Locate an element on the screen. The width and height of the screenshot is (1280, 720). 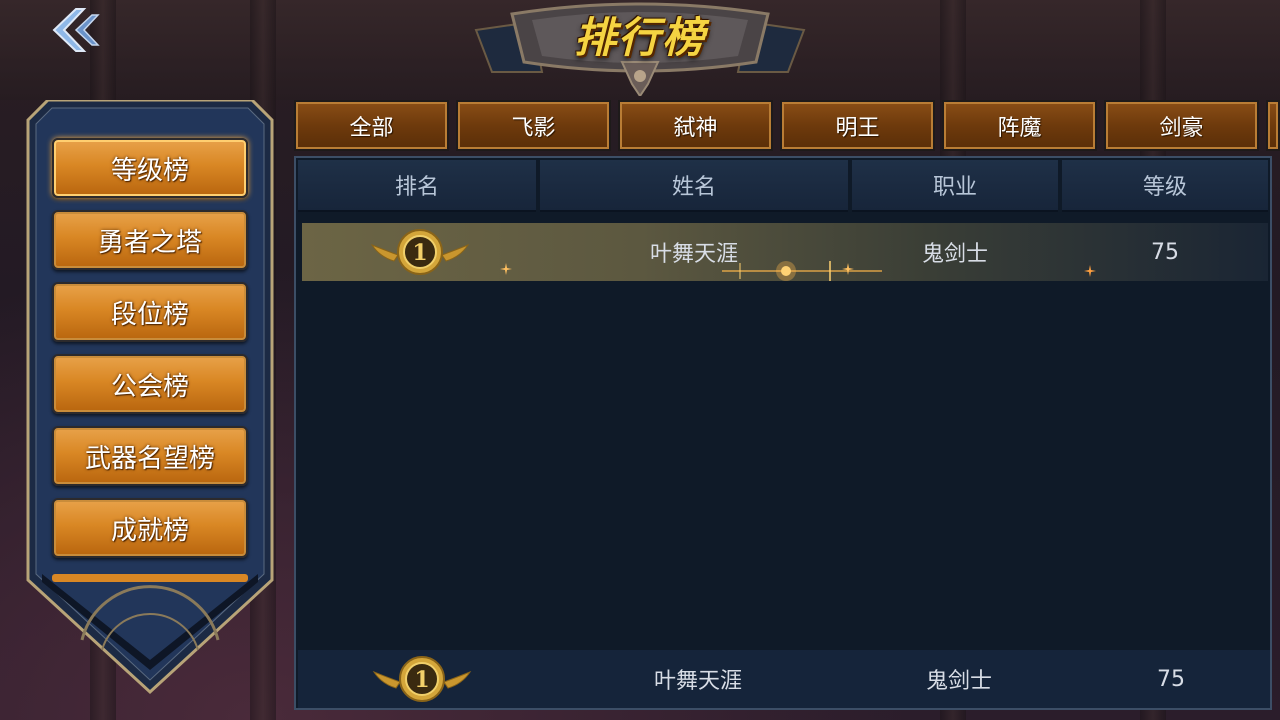
menu-item-achievement-rank: 成就榜 is located at coordinates (150, 528).